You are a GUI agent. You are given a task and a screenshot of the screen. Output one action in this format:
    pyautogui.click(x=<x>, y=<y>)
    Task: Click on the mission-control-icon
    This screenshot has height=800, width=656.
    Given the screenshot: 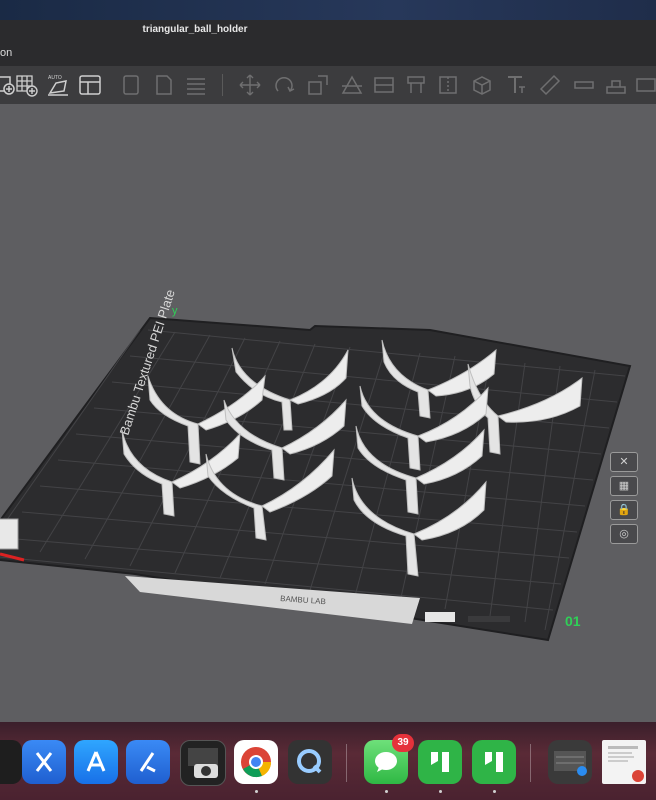 What is the action you would take?
    pyautogui.click(x=570, y=762)
    